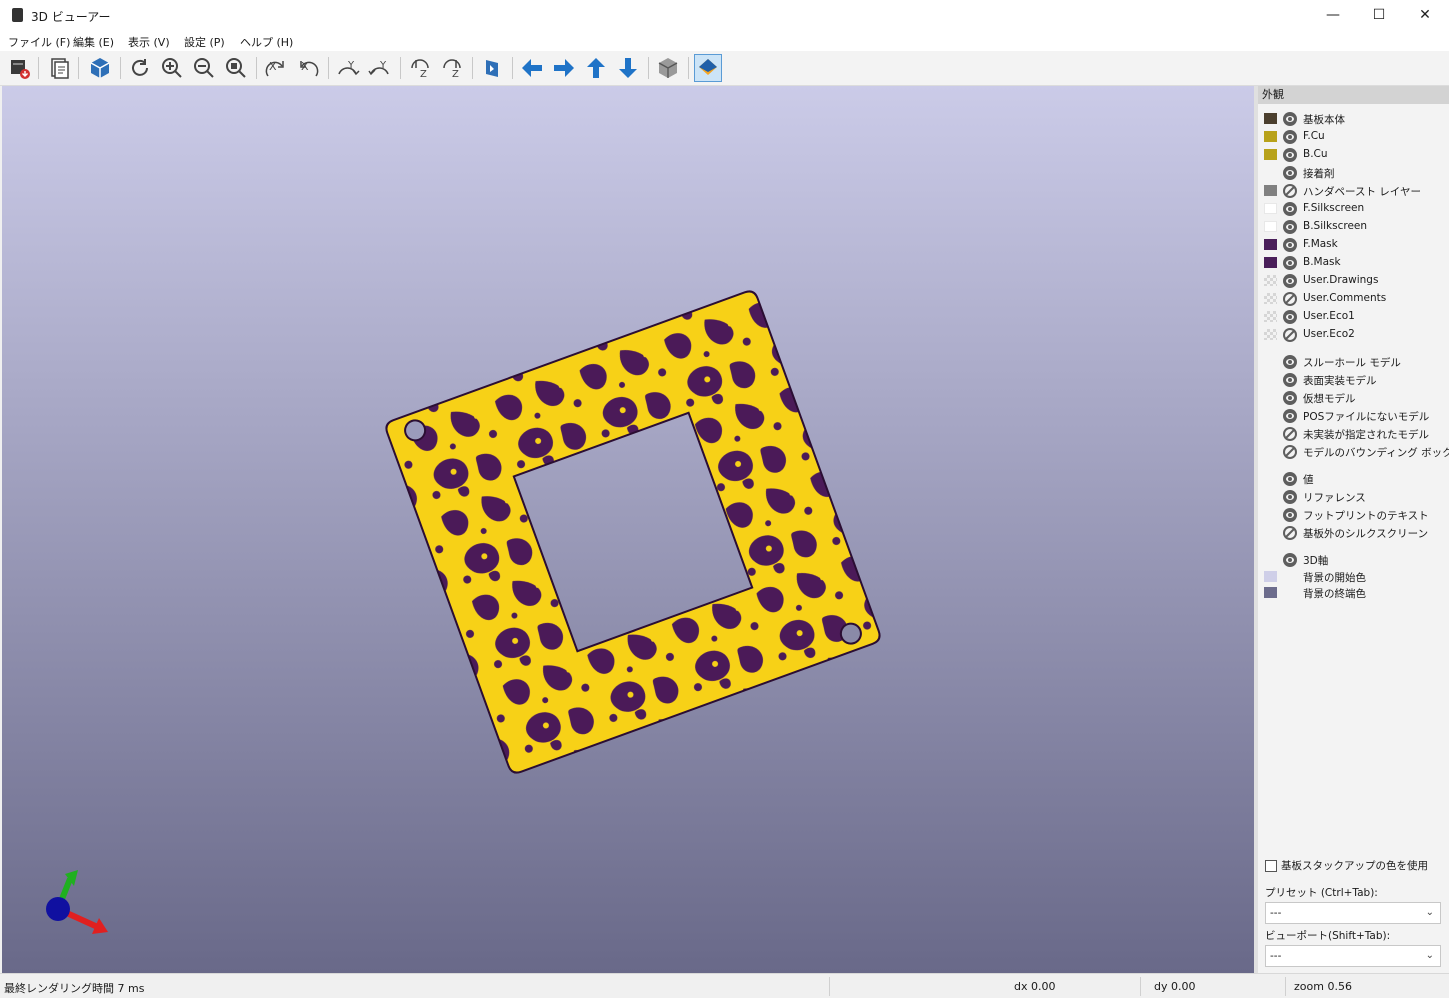 This screenshot has width=1449, height=998. Describe the element at coordinates (1353, 416) in the screenshot. I see `model-row: POSファイルにないモデル` at that location.